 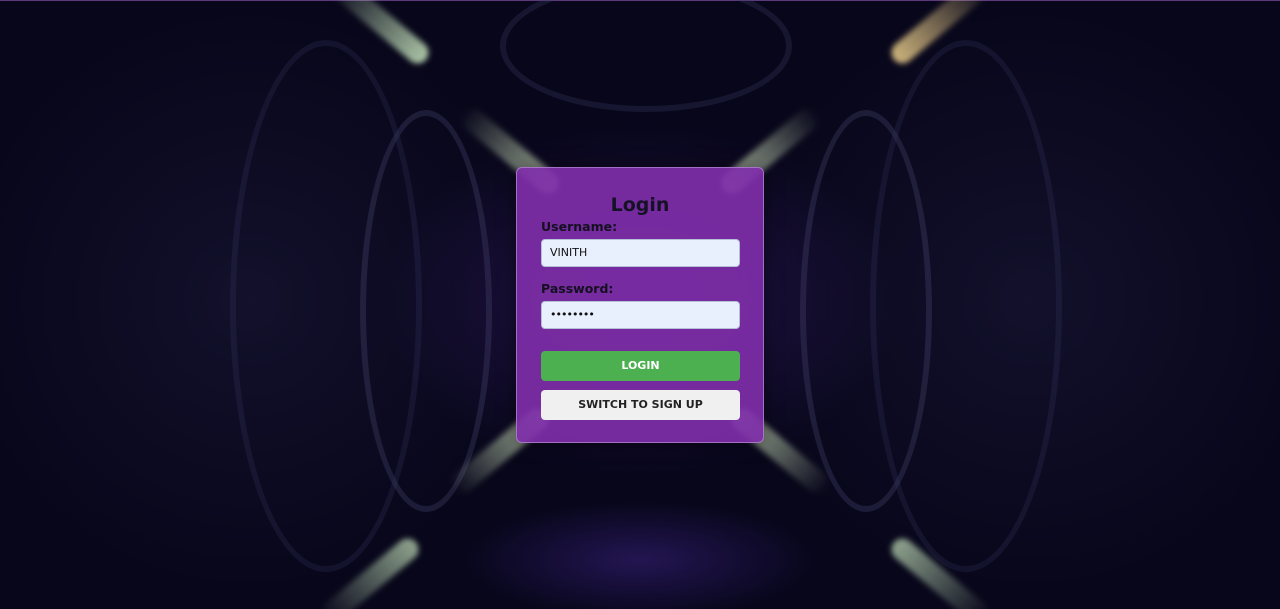 What do you see at coordinates (640, 405) in the screenshot?
I see `switch-to-signup-button: SWITCH TO SIGN UP` at bounding box center [640, 405].